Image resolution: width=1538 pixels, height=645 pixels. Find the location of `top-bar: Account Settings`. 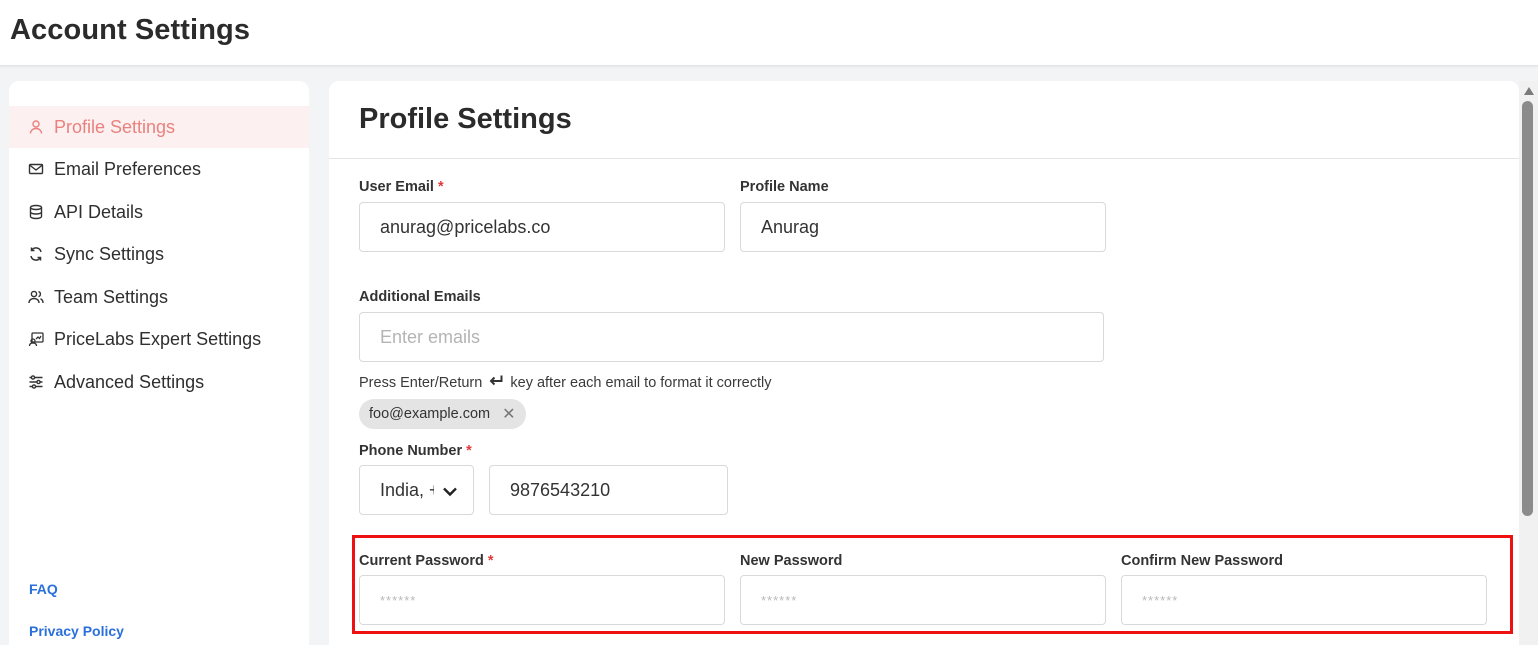

top-bar: Account Settings is located at coordinates (769, 33).